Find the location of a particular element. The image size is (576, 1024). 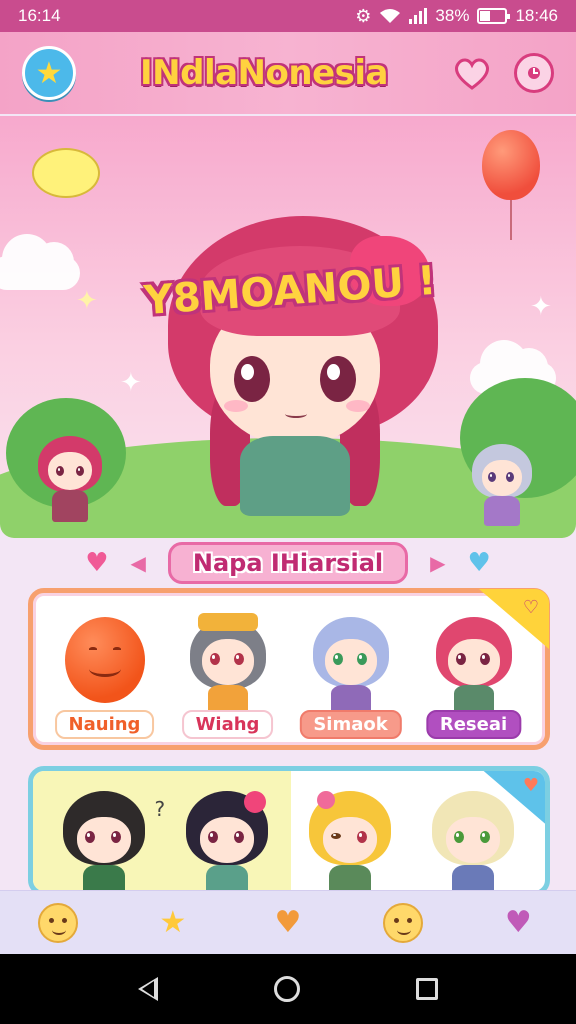

cloud-decoration is located at coordinates (40, 262).